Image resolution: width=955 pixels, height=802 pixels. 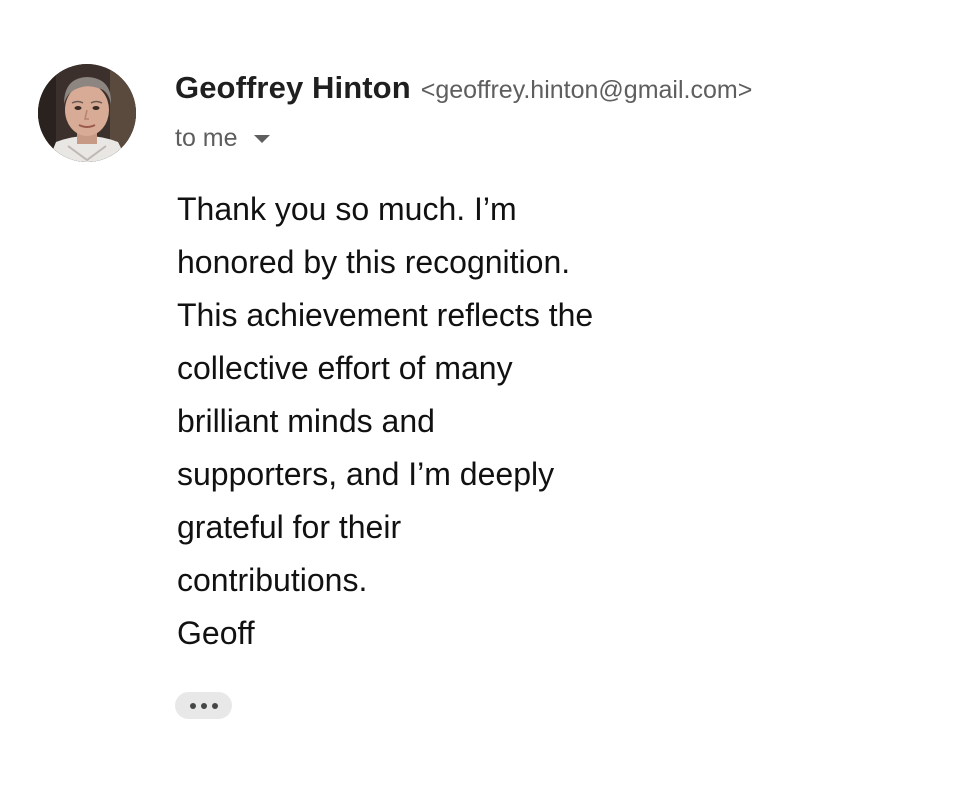 I want to click on caret-down-icon, so click(x=261, y=139).